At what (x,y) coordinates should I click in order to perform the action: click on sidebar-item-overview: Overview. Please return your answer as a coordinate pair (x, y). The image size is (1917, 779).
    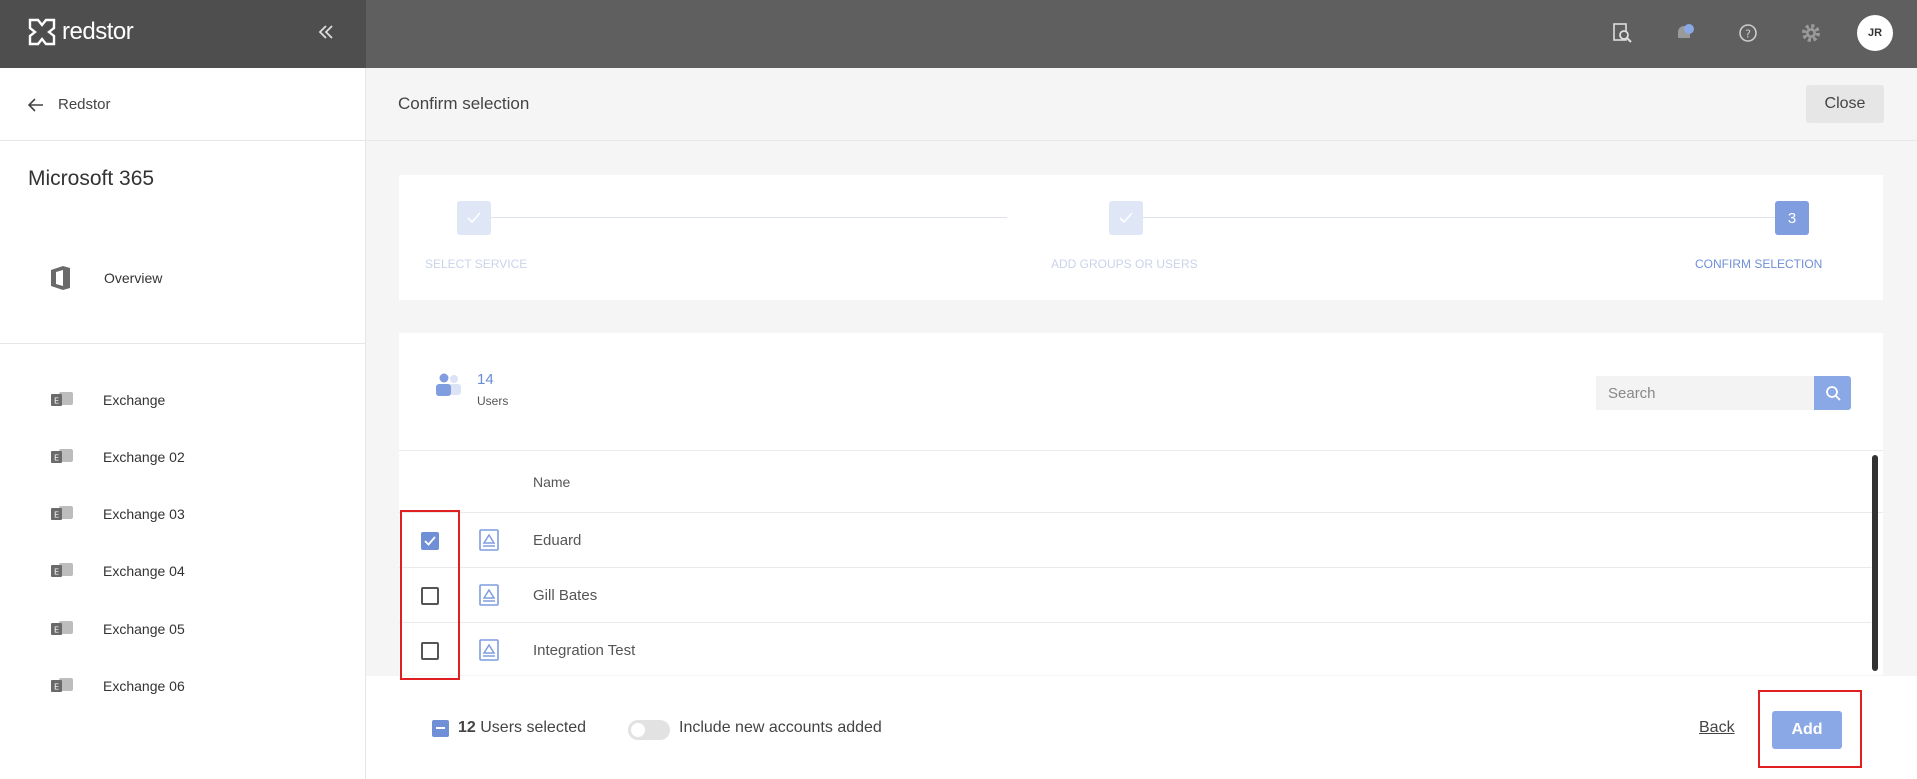
    Looking at the image, I should click on (105, 278).